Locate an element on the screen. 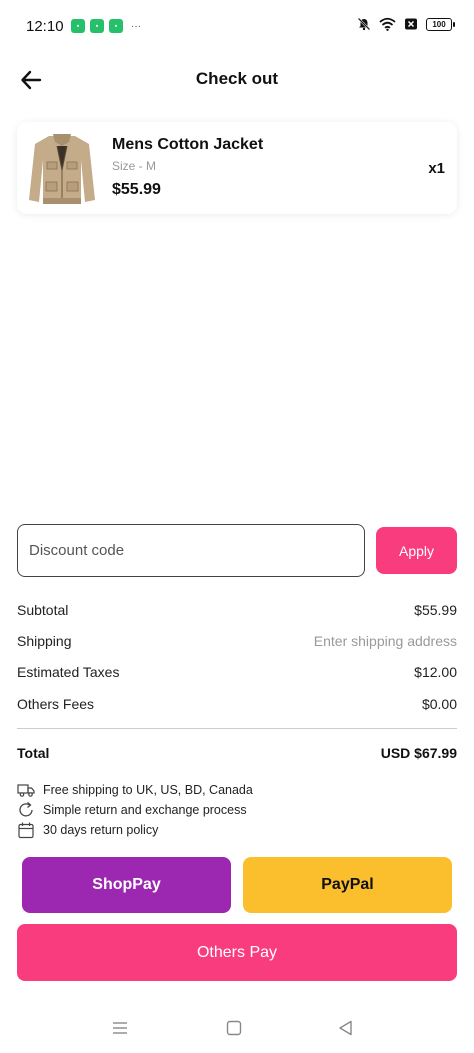 Image resolution: width=474 pixels, height=1053 pixels. perk-item: Free shipping to UK, US, BD, Canada is located at coordinates (135, 790).